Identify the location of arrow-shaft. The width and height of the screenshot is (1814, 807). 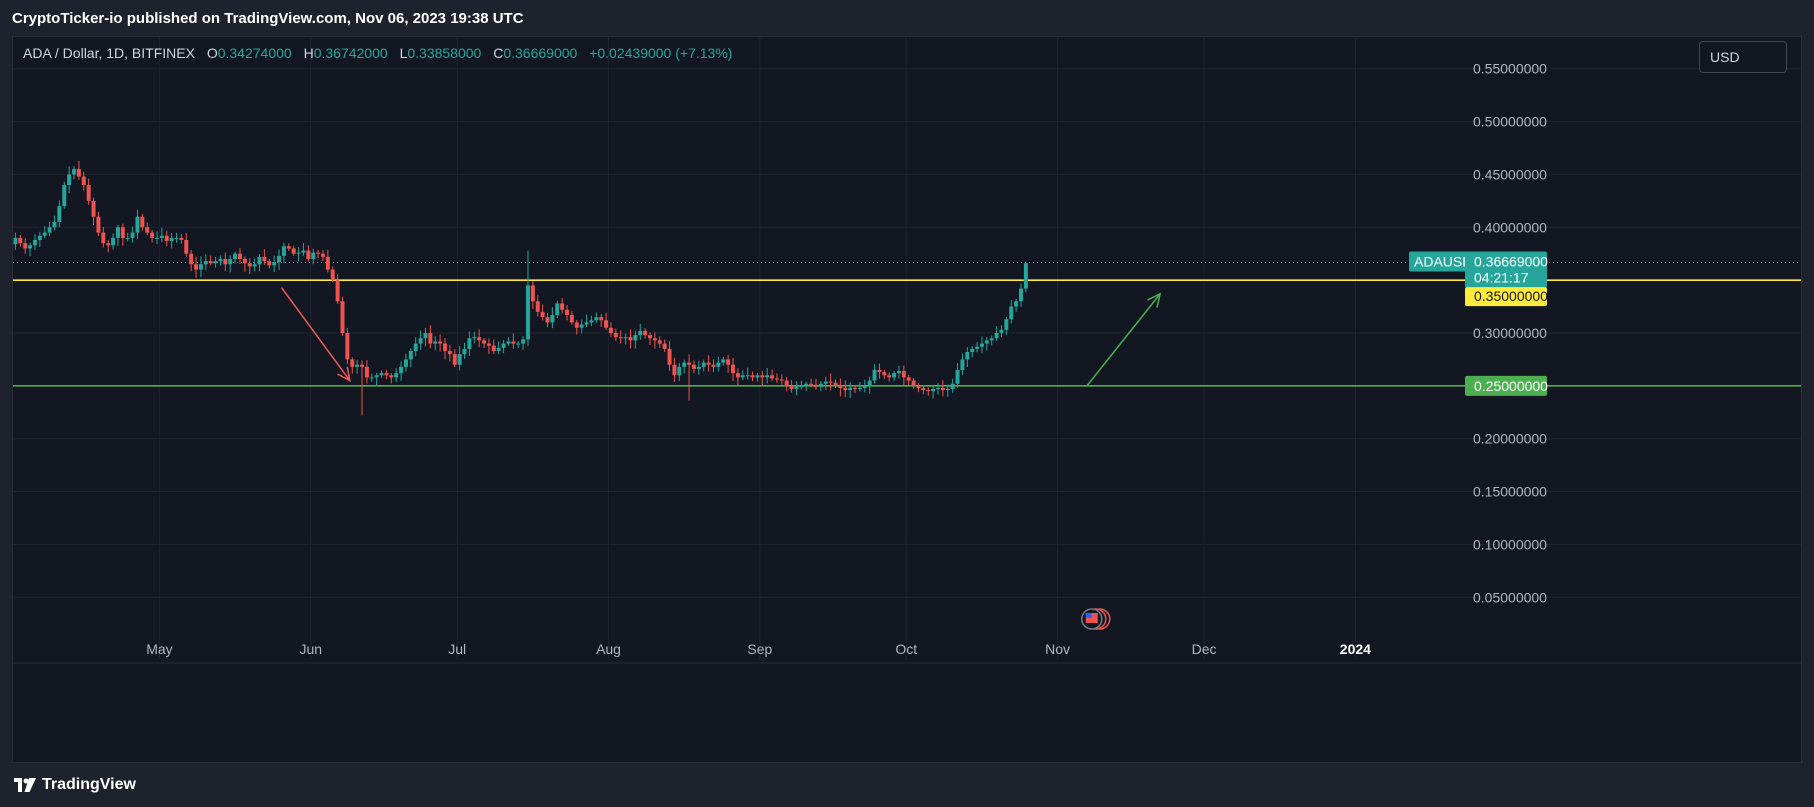
(315, 334).